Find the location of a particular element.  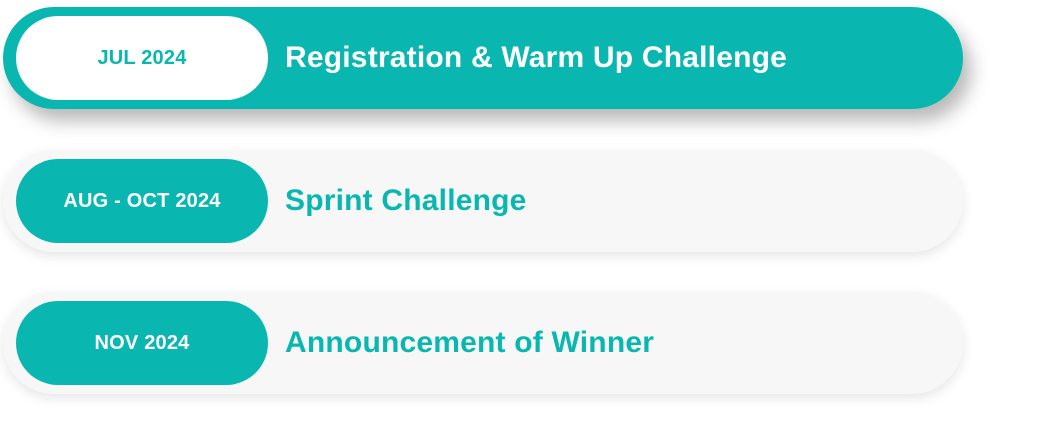

timeline-item-title: Announcement of Winner is located at coordinates (470, 342).